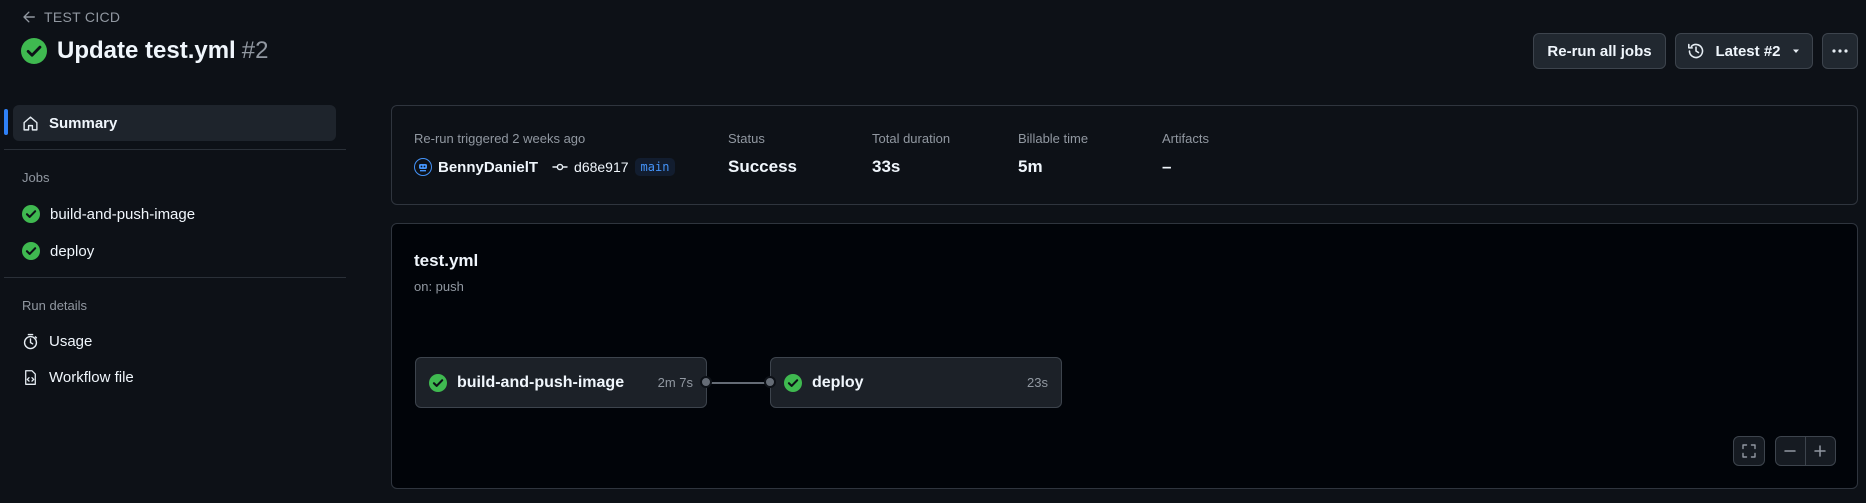  I want to click on workflow-trigger: on: push, so click(439, 286).